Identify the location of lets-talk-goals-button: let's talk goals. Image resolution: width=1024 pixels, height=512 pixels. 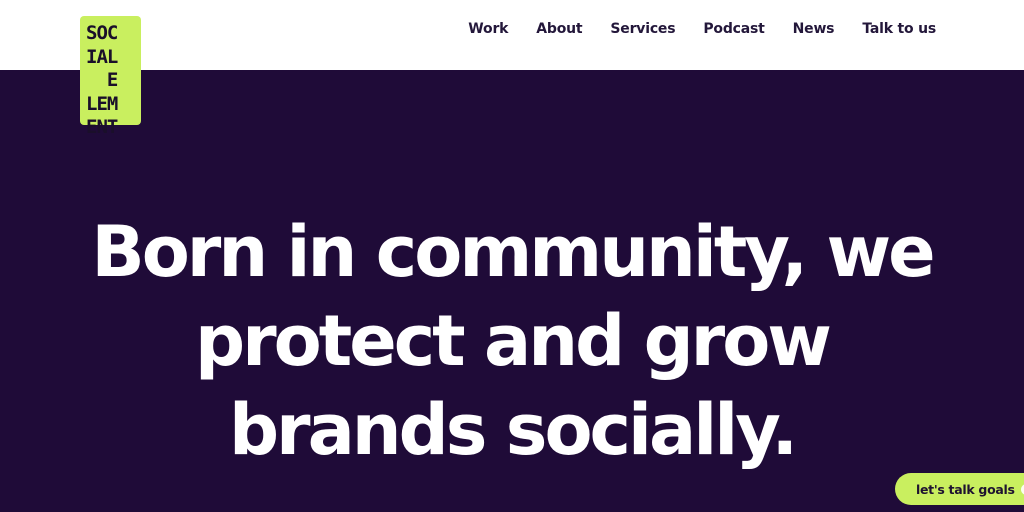
(959, 489).